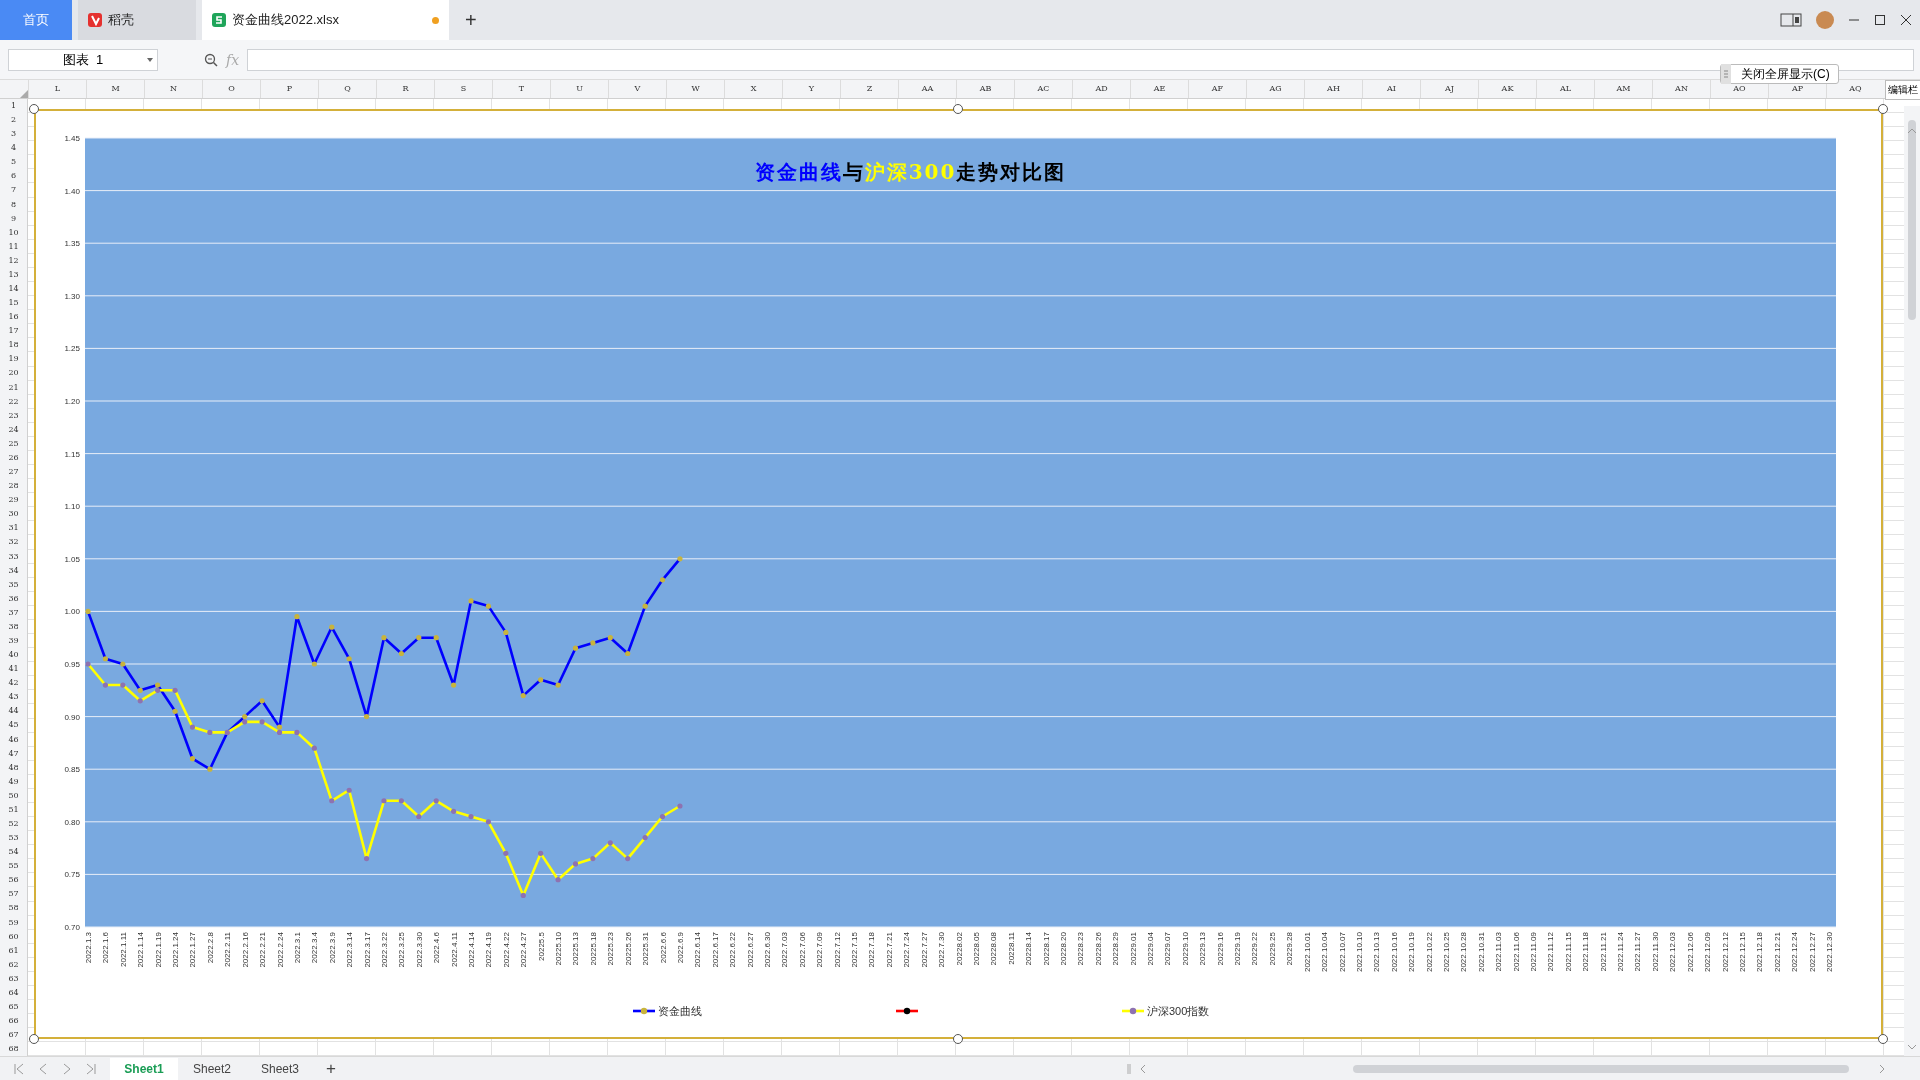 Image resolution: width=1920 pixels, height=1080 pixels. Describe the element at coordinates (13, 809) in the screenshot. I see `row-header: 51` at that location.